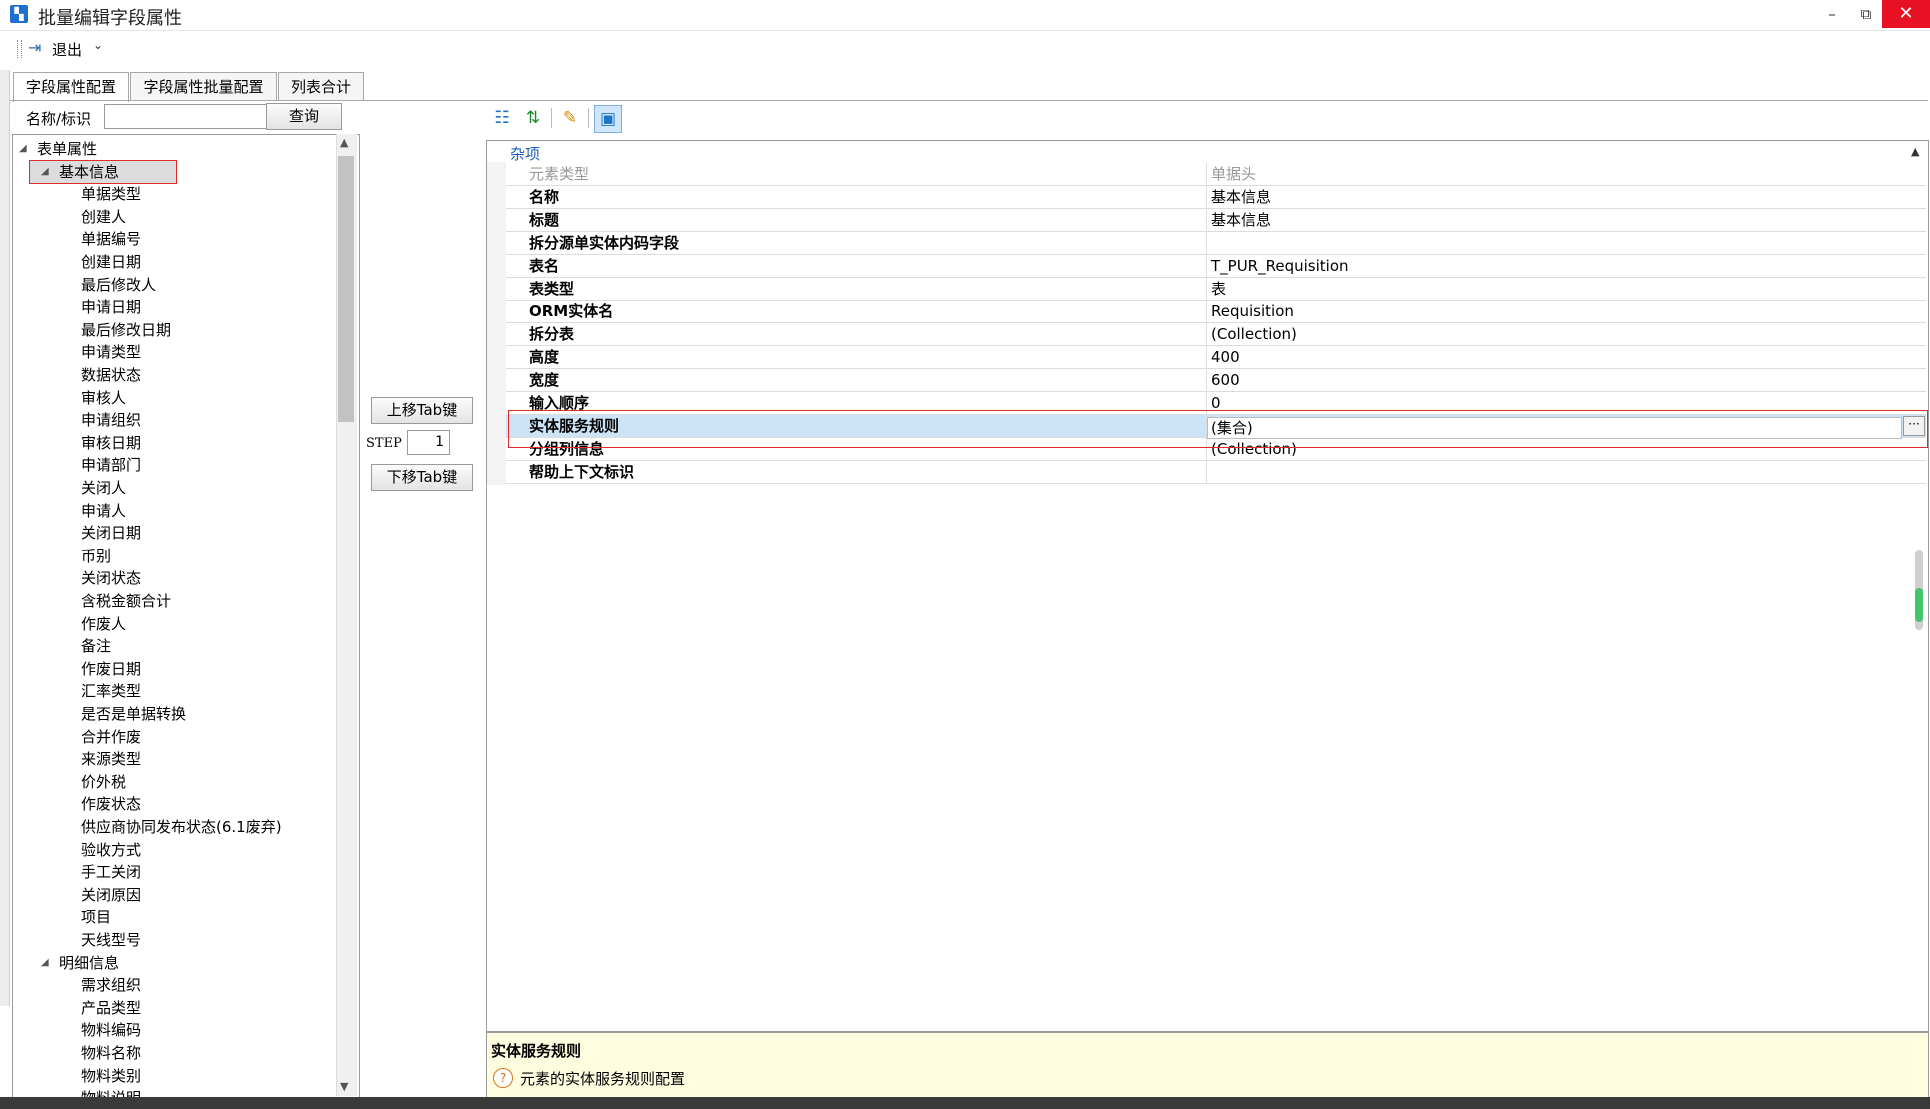 The width and height of the screenshot is (1930, 1109). I want to click on property-name: 帮助上下文标识, so click(582, 471).